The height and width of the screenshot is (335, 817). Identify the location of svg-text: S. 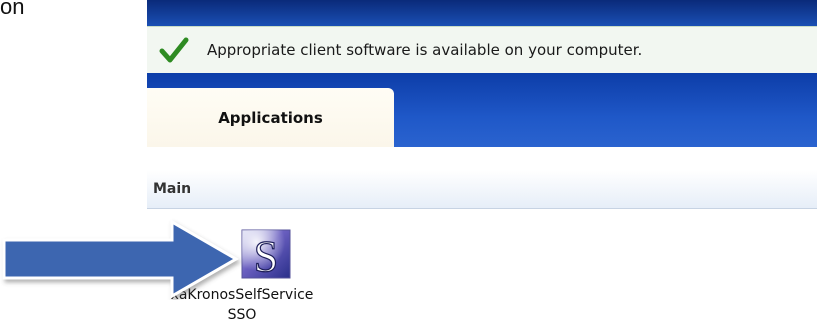
(266, 255).